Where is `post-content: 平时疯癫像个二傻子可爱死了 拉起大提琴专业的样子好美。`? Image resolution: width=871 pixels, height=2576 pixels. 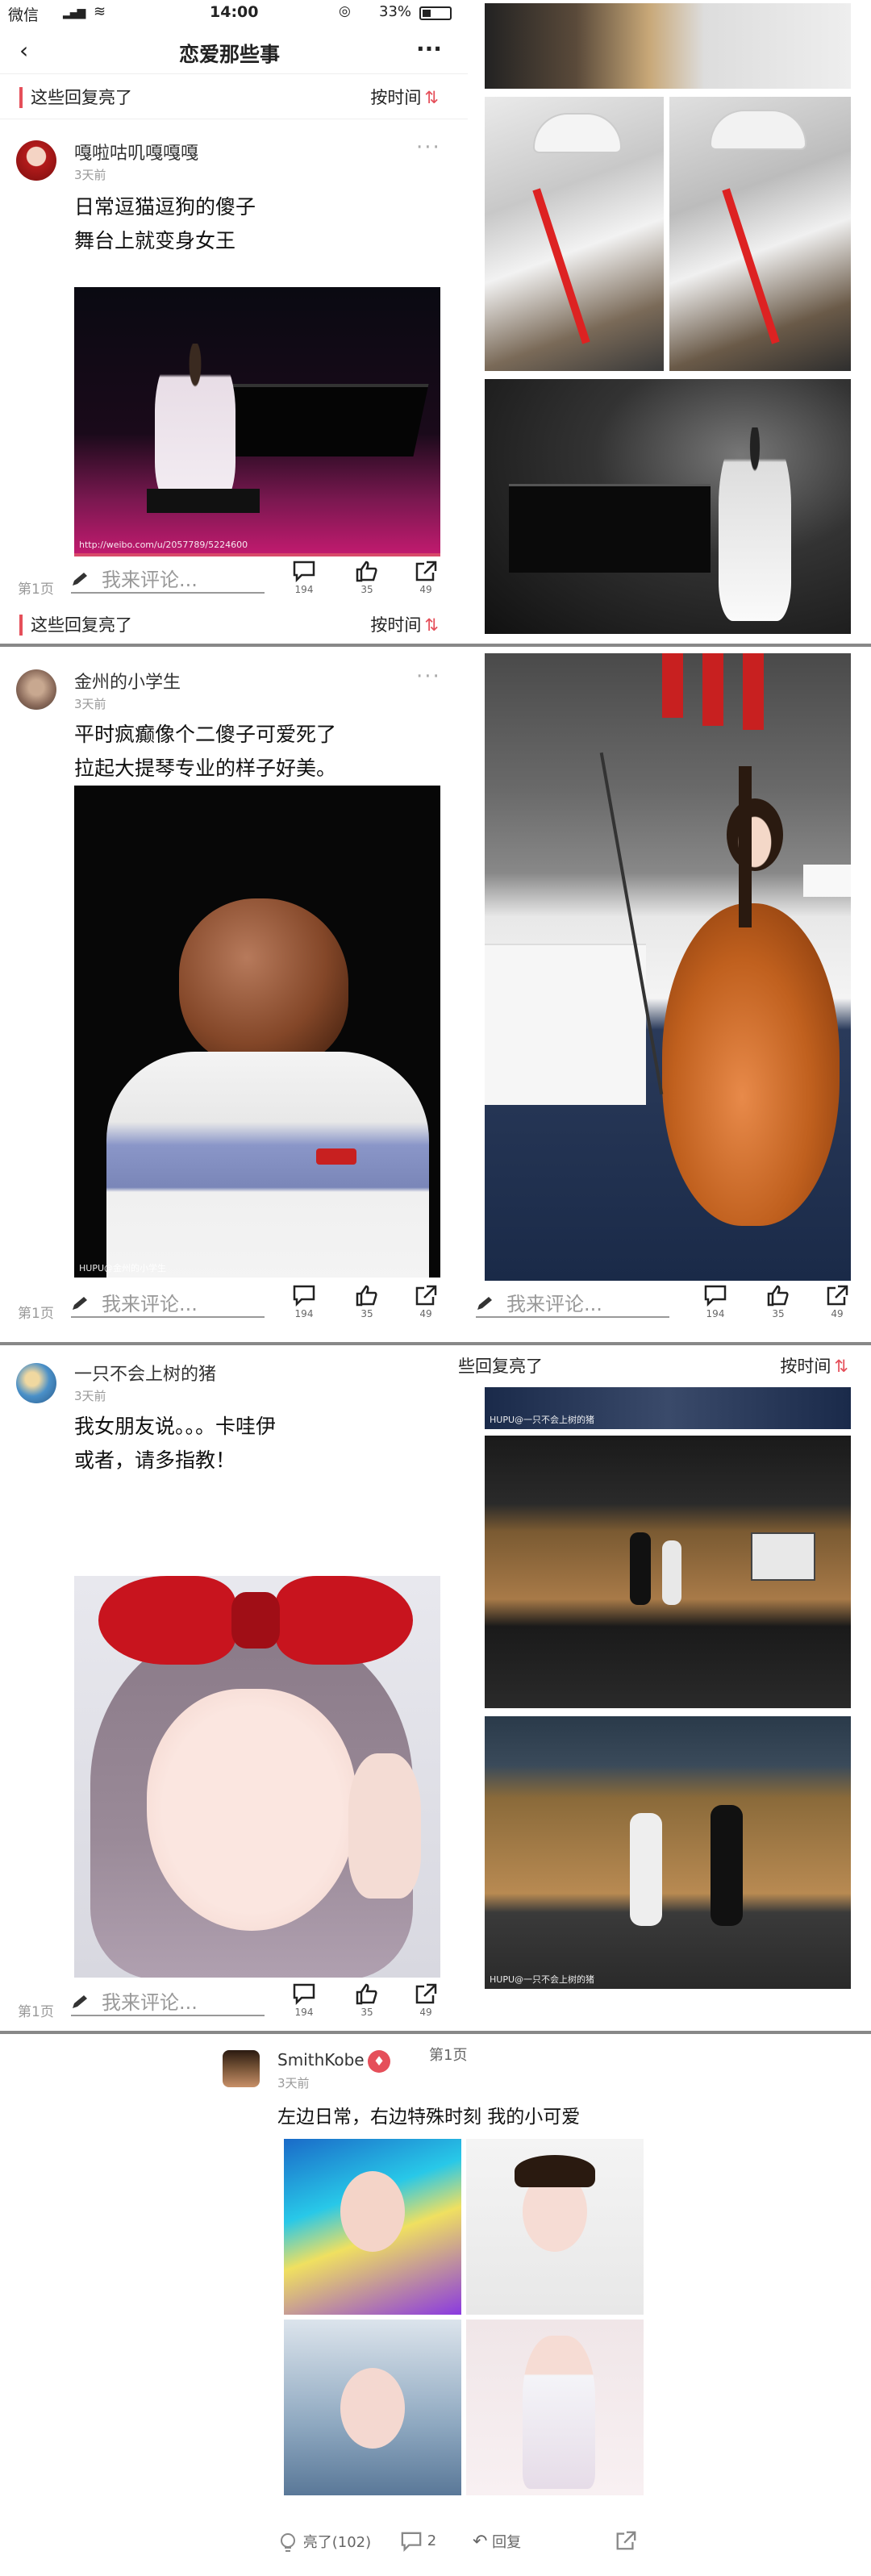 post-content: 平时疯癫像个二傻子可爱死了 拉起大提琴专业的样子好美。 is located at coordinates (205, 752).